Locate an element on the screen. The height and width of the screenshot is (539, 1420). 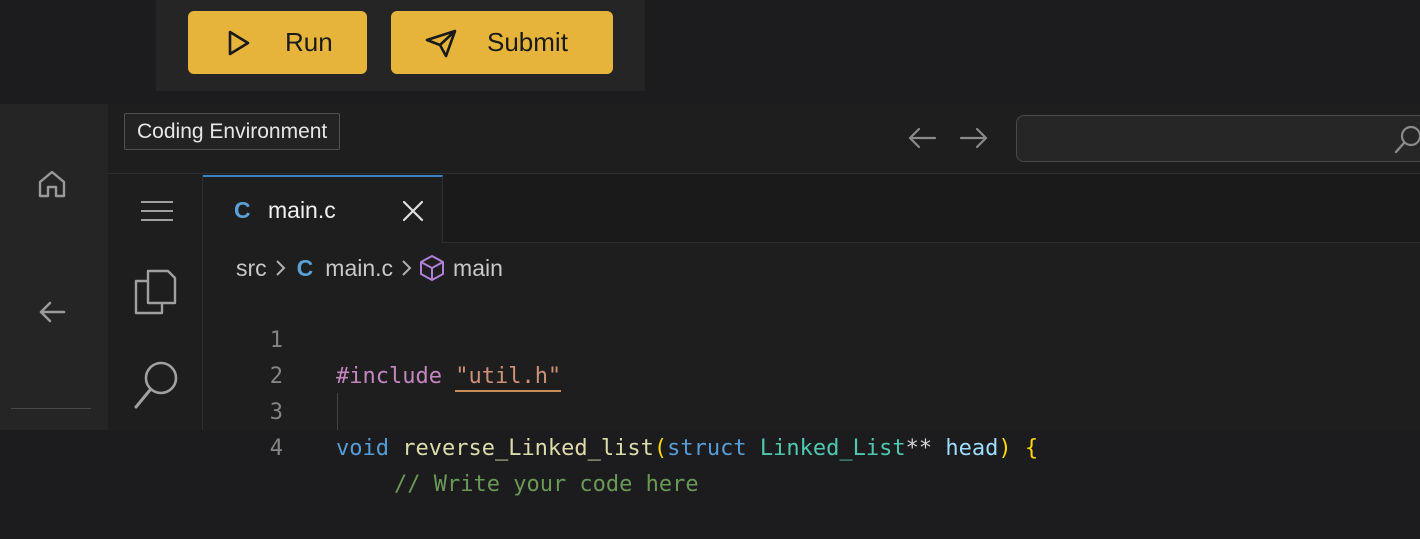
cube-icon is located at coordinates (432, 268).